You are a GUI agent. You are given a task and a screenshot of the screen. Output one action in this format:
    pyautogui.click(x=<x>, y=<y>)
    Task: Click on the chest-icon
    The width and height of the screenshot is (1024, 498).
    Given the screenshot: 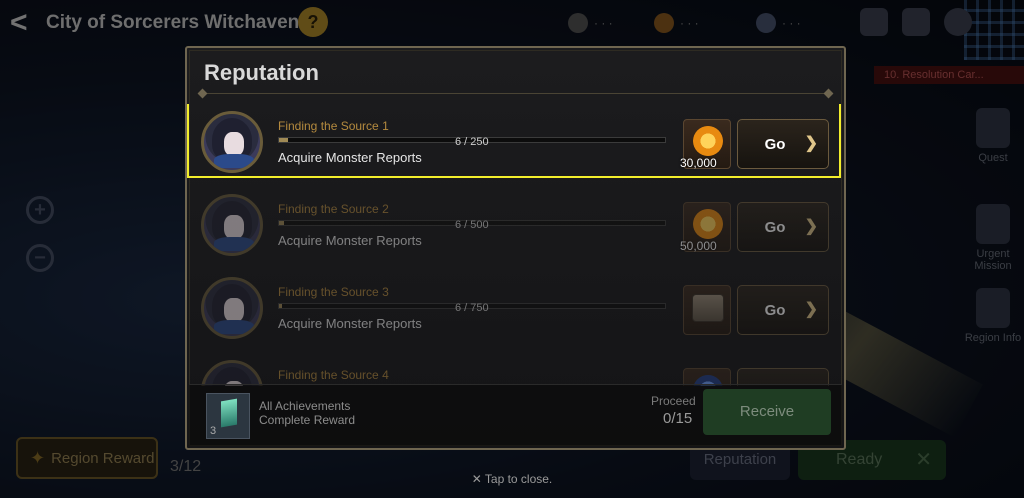 What is the action you would take?
    pyautogui.click(x=708, y=308)
    